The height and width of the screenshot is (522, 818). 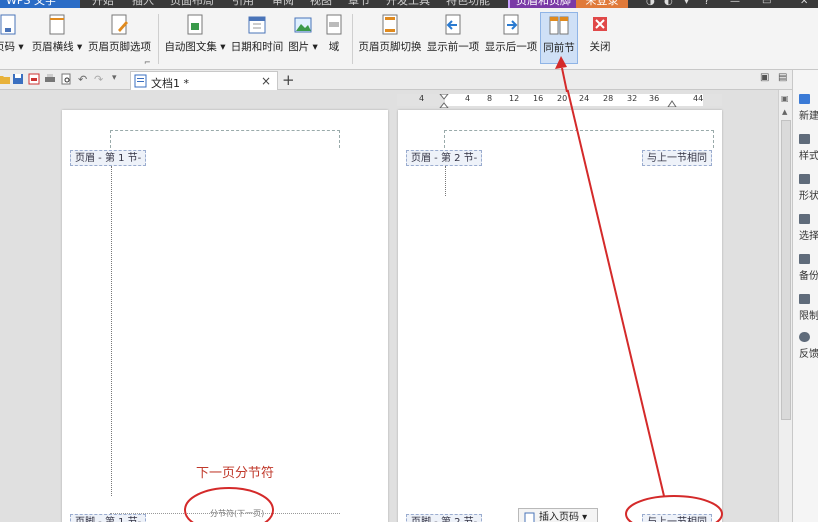 What do you see at coordinates (808, 108) in the screenshot?
I see `panel-new: 新建` at bounding box center [808, 108].